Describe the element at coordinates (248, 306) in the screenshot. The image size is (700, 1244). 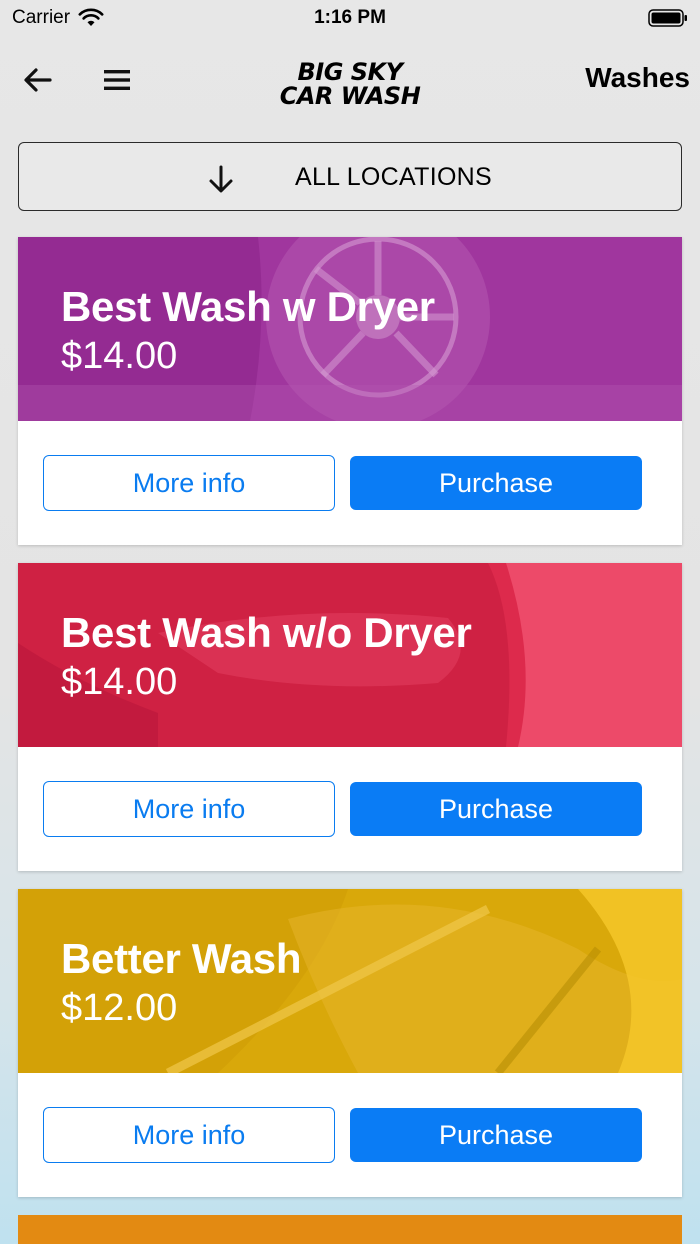
I see `wash-name: Best Wash w Dryer` at that location.